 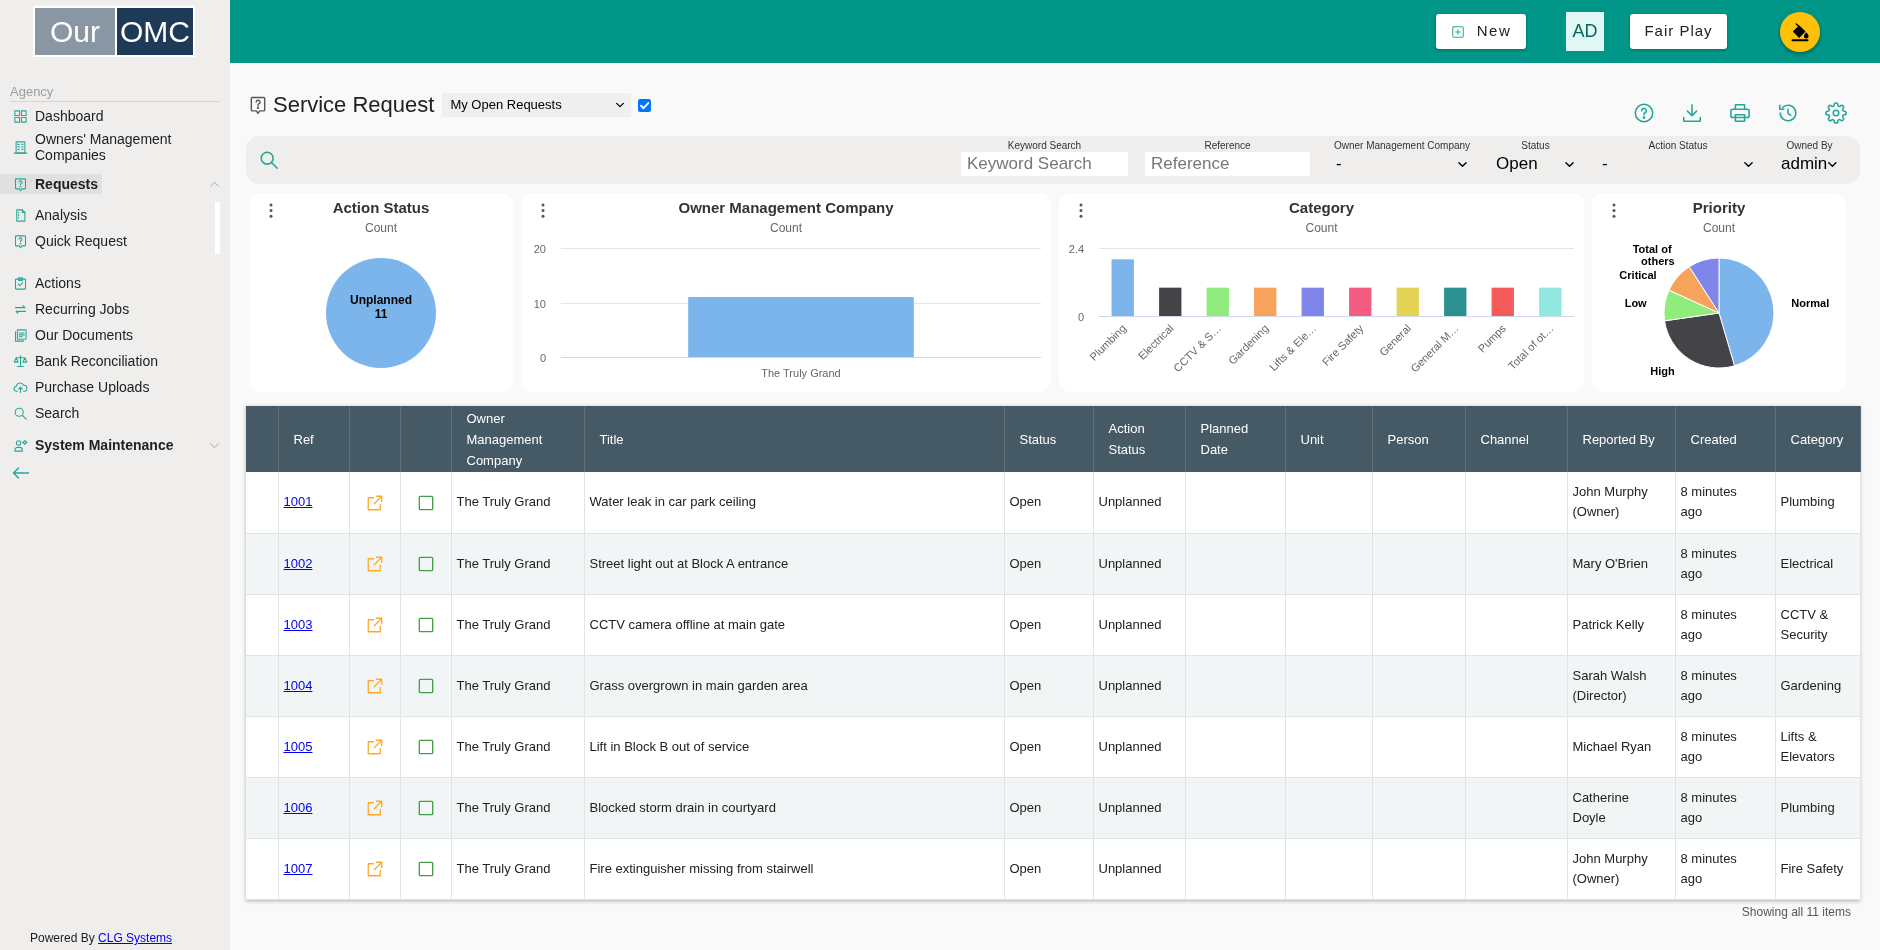 What do you see at coordinates (1227, 146) in the screenshot?
I see `filter-label: Reference` at bounding box center [1227, 146].